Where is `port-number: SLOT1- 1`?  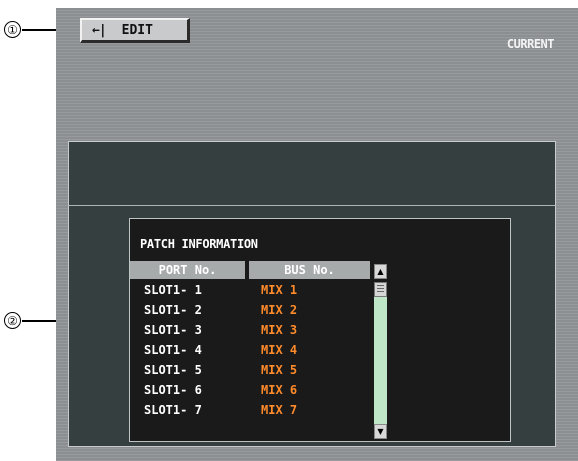
port-number: SLOT1- 1 is located at coordinates (173, 290).